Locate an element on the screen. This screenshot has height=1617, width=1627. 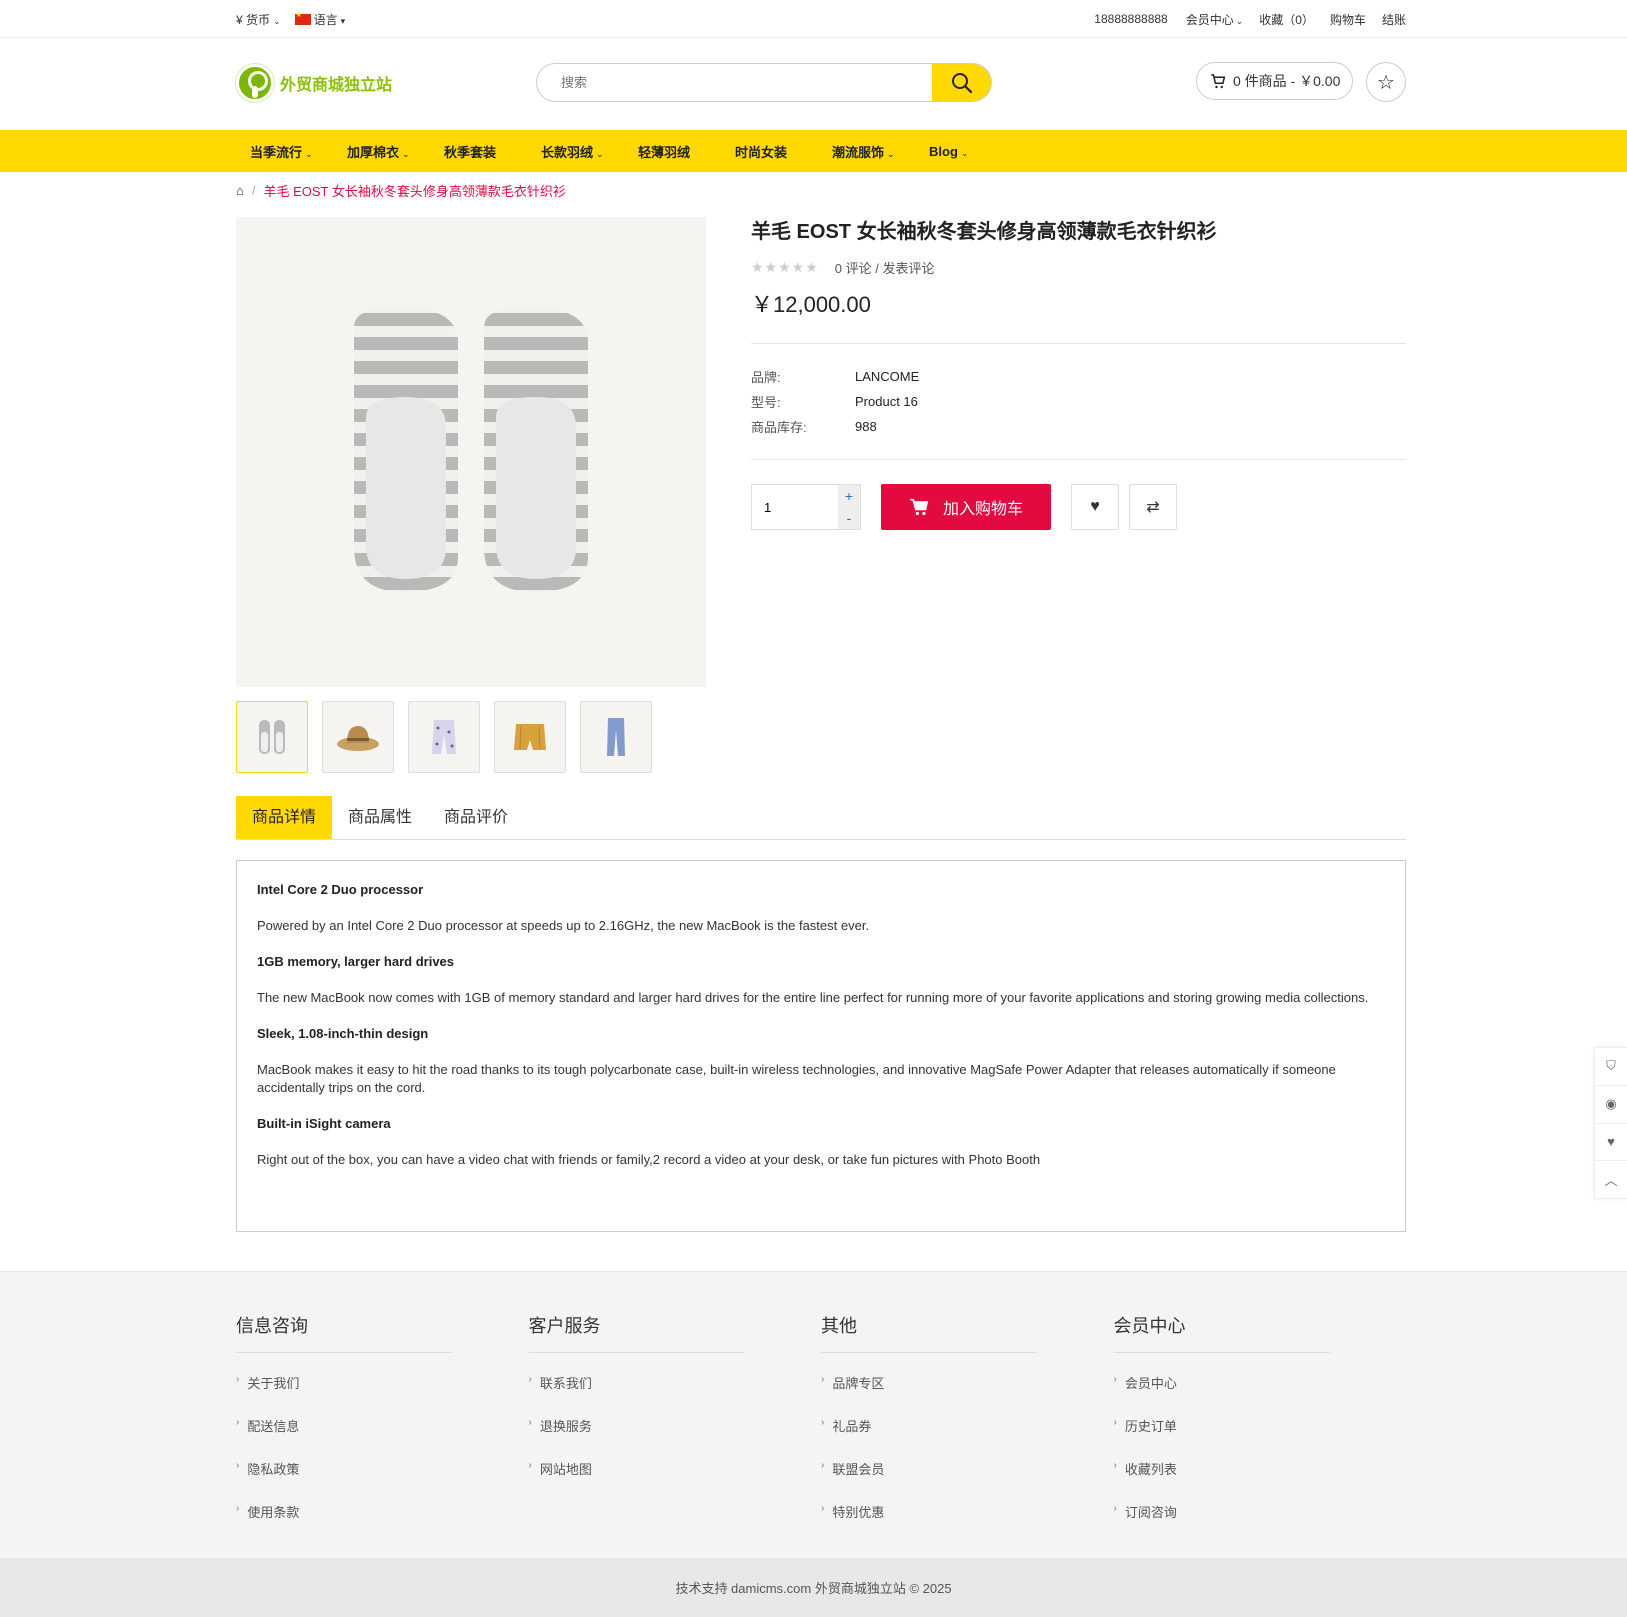
footer-link-label: 配送信息 is located at coordinates (273, 1426).